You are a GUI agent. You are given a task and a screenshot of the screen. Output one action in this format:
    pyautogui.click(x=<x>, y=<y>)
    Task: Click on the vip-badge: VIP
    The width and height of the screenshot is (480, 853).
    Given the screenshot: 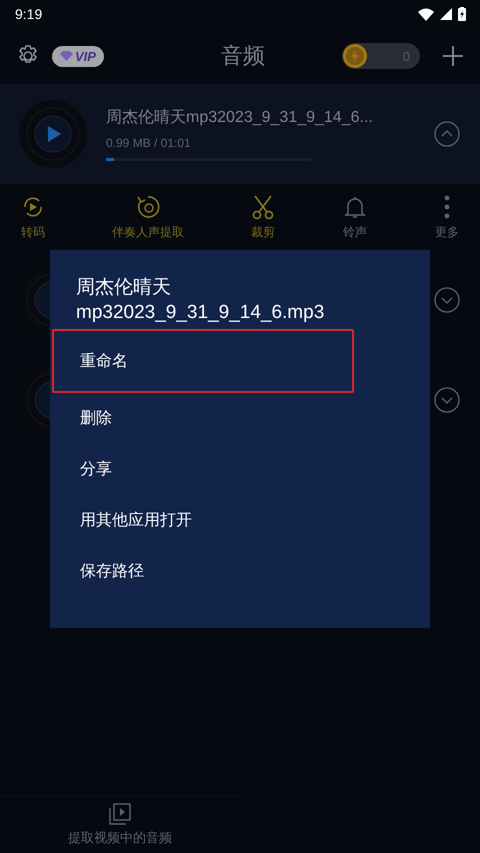 What is the action you would take?
    pyautogui.click(x=78, y=56)
    